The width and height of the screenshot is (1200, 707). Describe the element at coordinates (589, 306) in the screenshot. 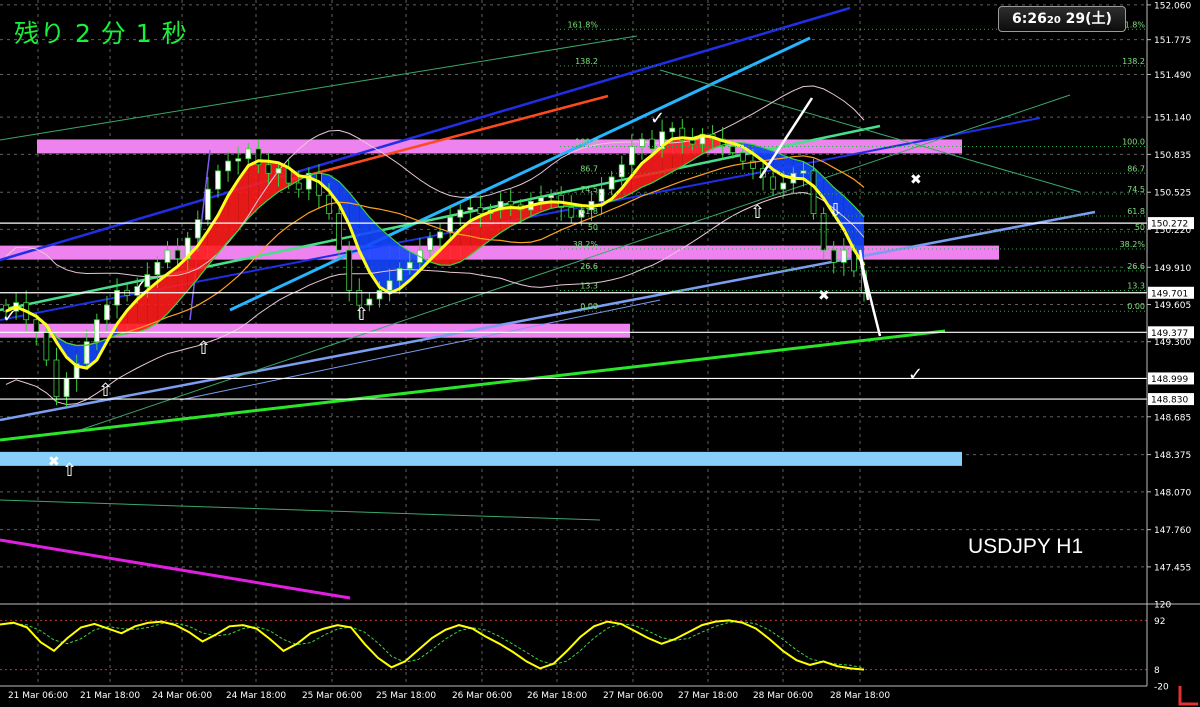

I see `fib-level-label-left: 0.00` at that location.